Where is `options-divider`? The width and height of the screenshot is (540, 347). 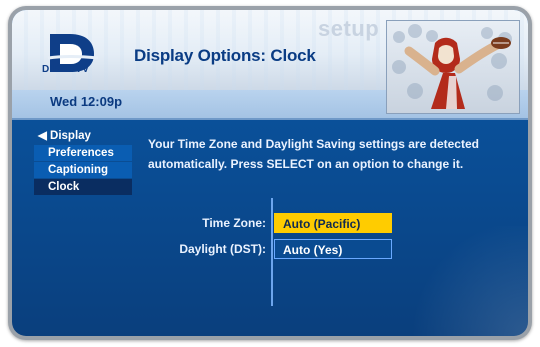
options-divider is located at coordinates (272, 252).